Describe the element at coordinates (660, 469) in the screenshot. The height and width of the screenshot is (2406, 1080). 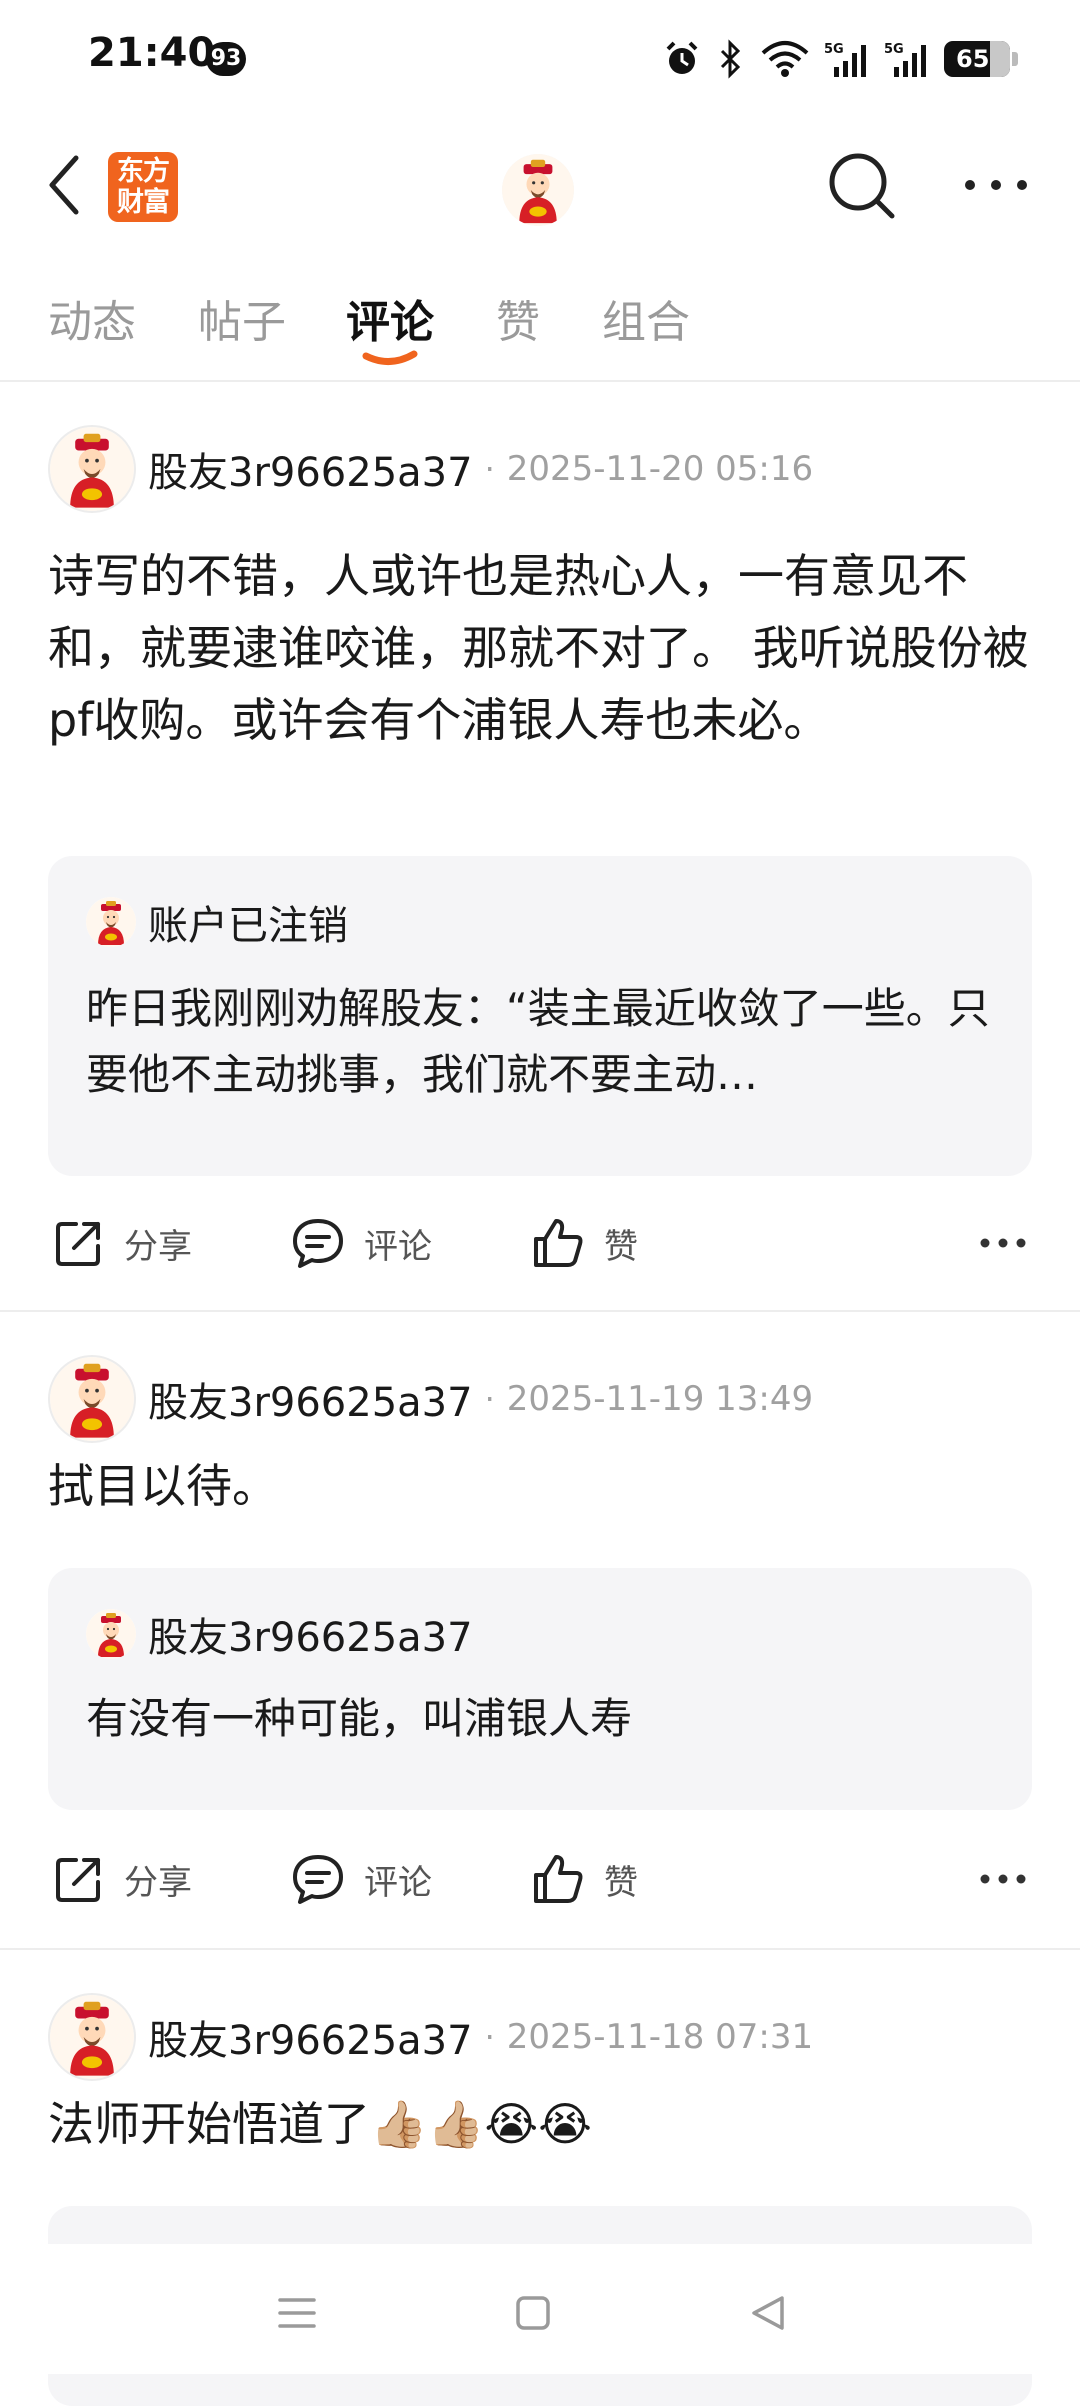
I see `post-time: 2025-11-20 05:16` at that location.